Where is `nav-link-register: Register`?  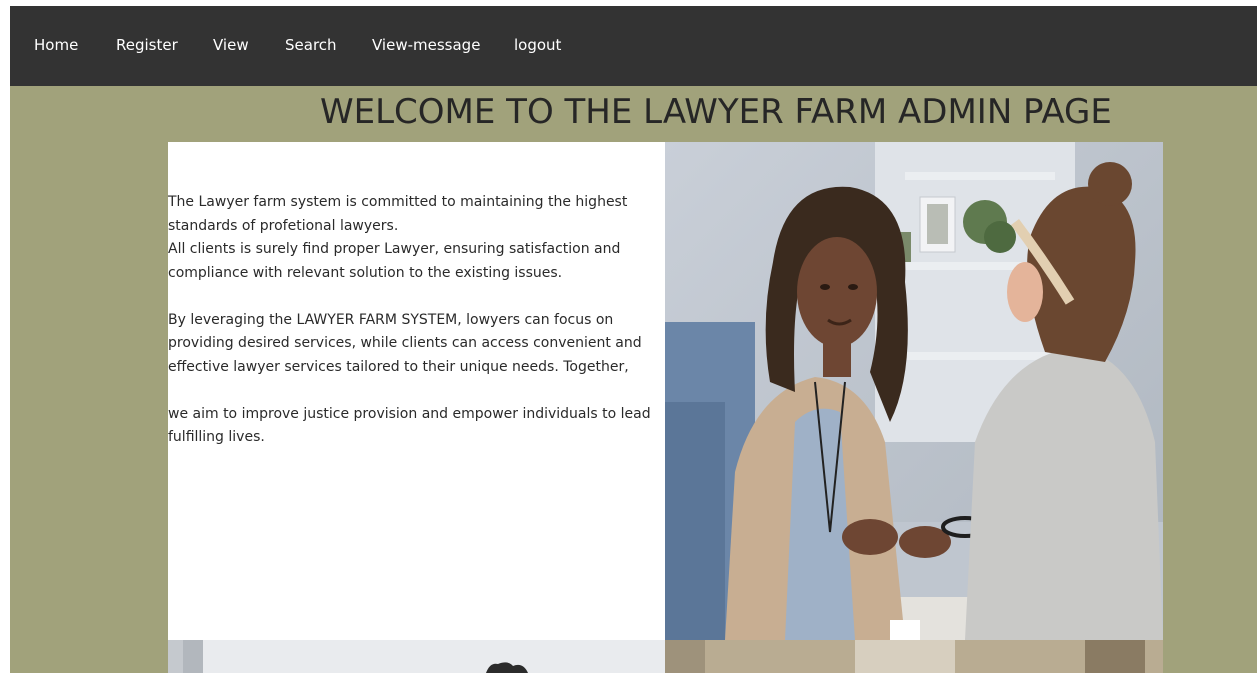
nav-link-register: Register is located at coordinates (147, 45).